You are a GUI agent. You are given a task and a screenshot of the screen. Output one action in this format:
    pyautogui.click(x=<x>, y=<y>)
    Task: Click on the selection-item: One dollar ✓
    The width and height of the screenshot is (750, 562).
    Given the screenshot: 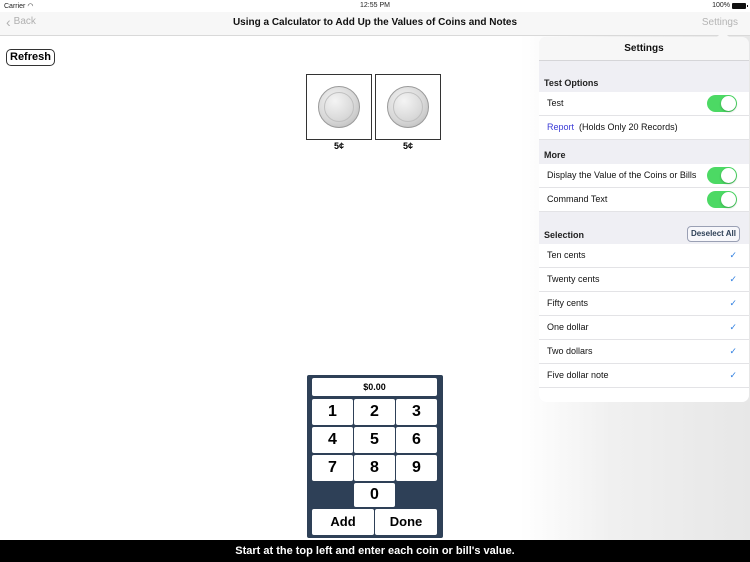 What is the action you would take?
    pyautogui.click(x=644, y=328)
    